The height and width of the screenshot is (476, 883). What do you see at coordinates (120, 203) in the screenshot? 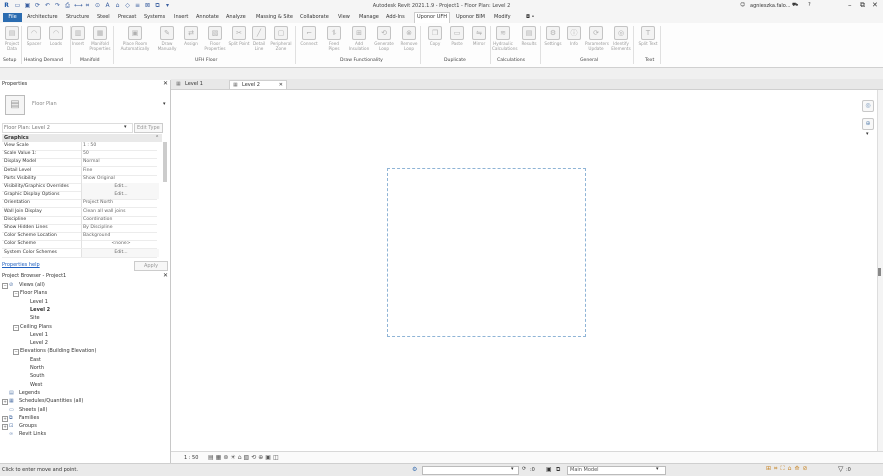
I see `property-value: Project North` at bounding box center [120, 203].